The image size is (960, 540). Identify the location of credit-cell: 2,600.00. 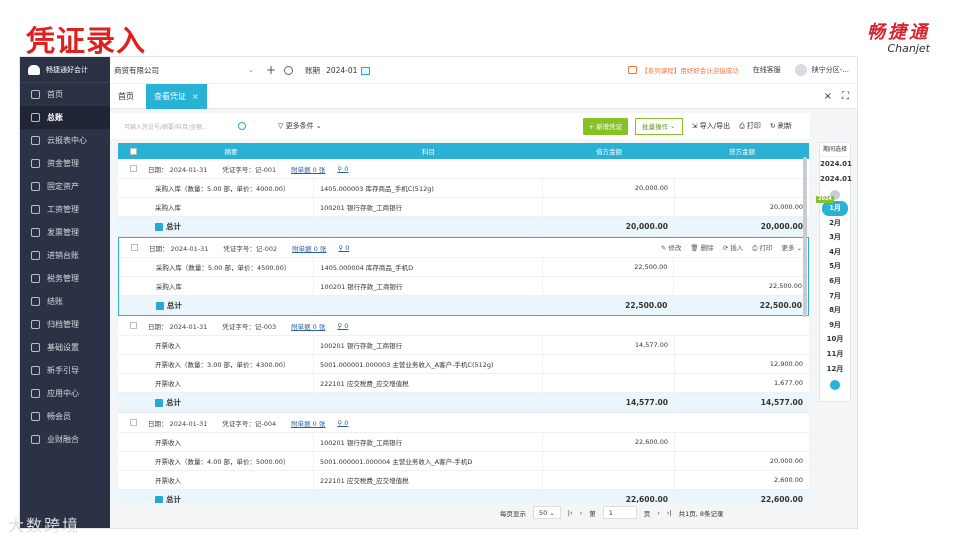
(742, 480).